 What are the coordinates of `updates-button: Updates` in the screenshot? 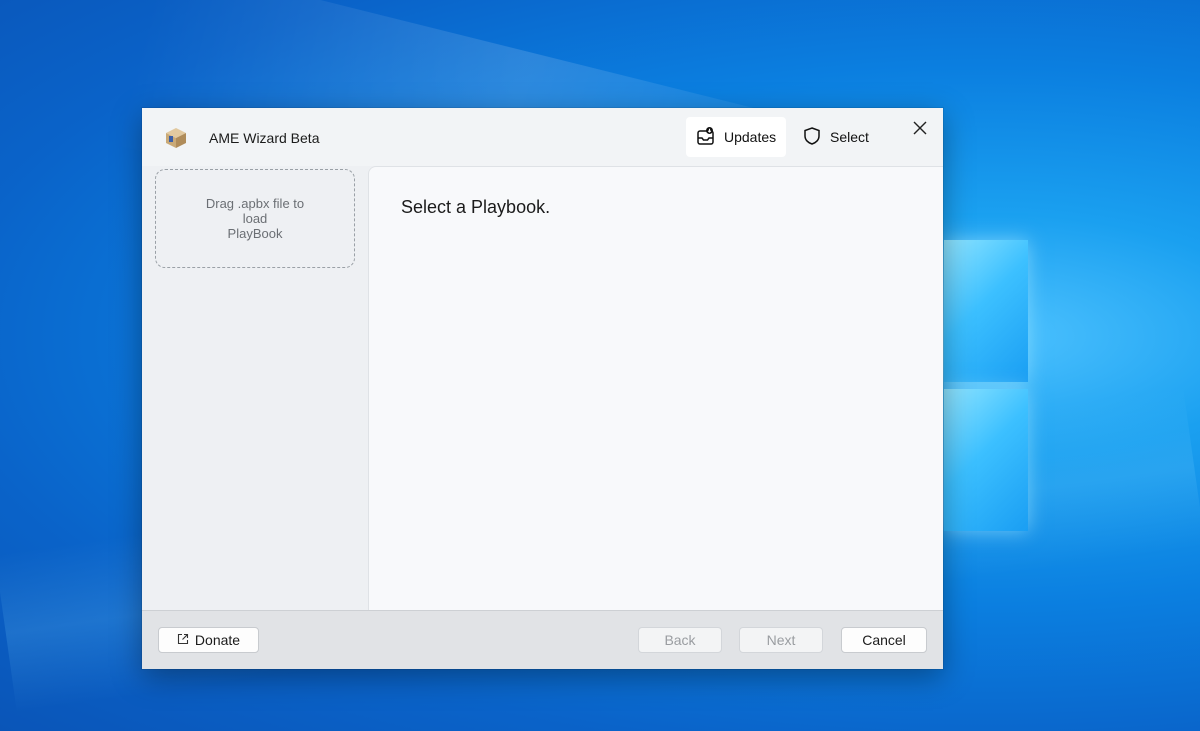 It's located at (736, 137).